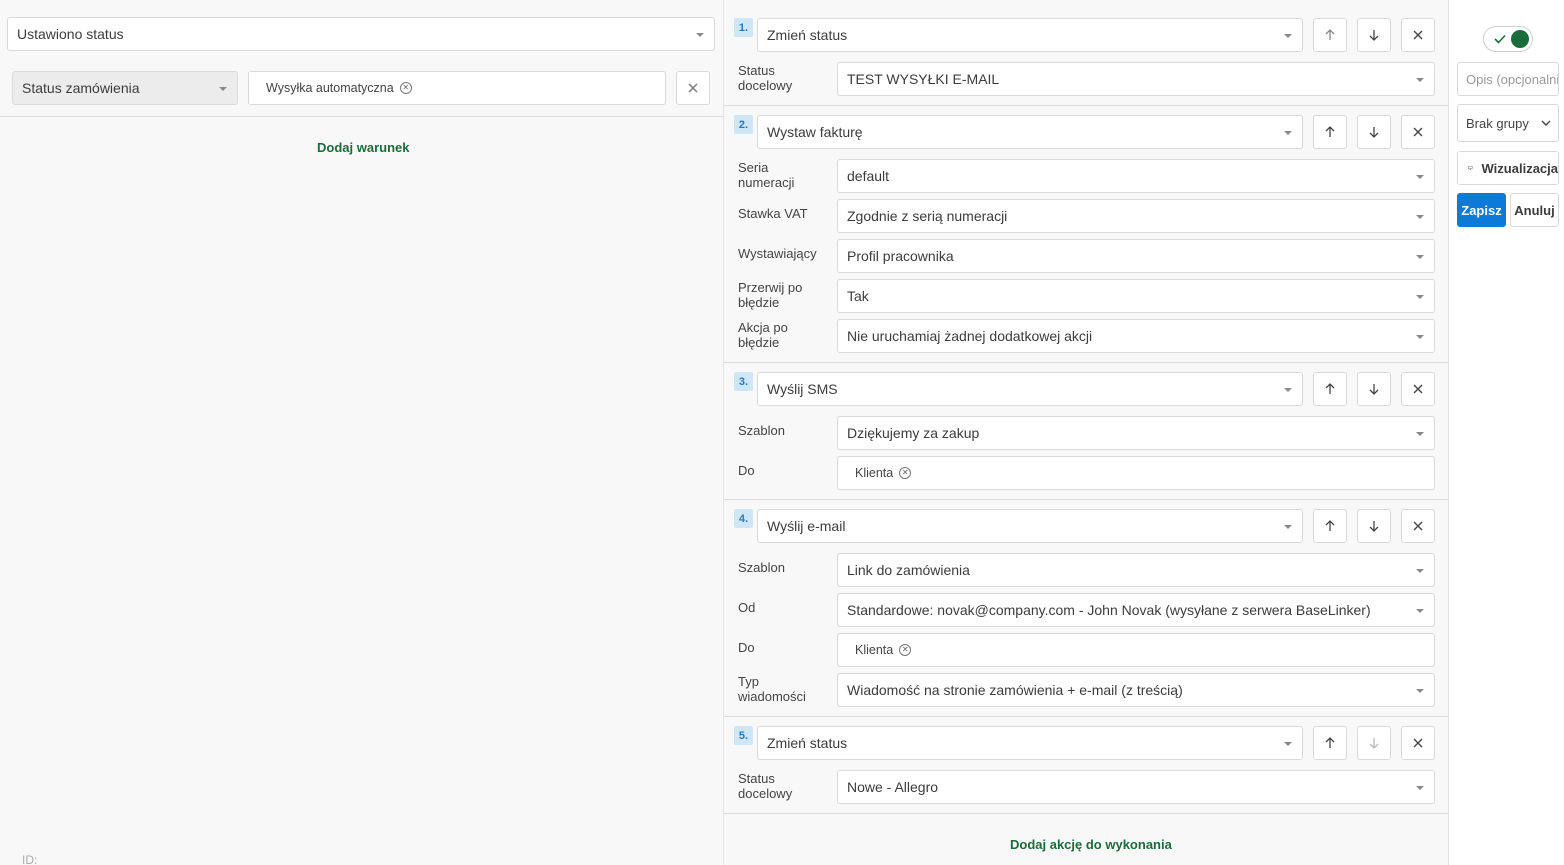 The image size is (1564, 865). I want to click on description-placeholder: Opis (opcjonalnie), so click(1512, 79).